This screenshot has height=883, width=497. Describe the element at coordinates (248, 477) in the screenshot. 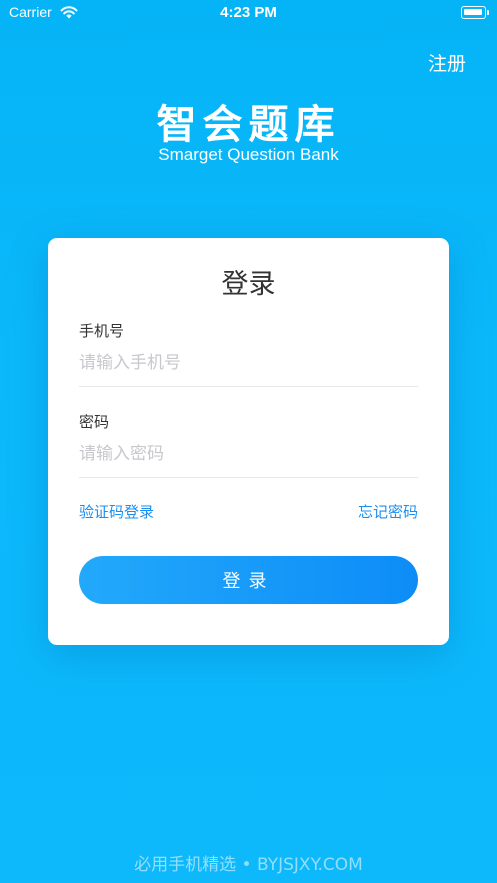

I see `password-divider` at that location.